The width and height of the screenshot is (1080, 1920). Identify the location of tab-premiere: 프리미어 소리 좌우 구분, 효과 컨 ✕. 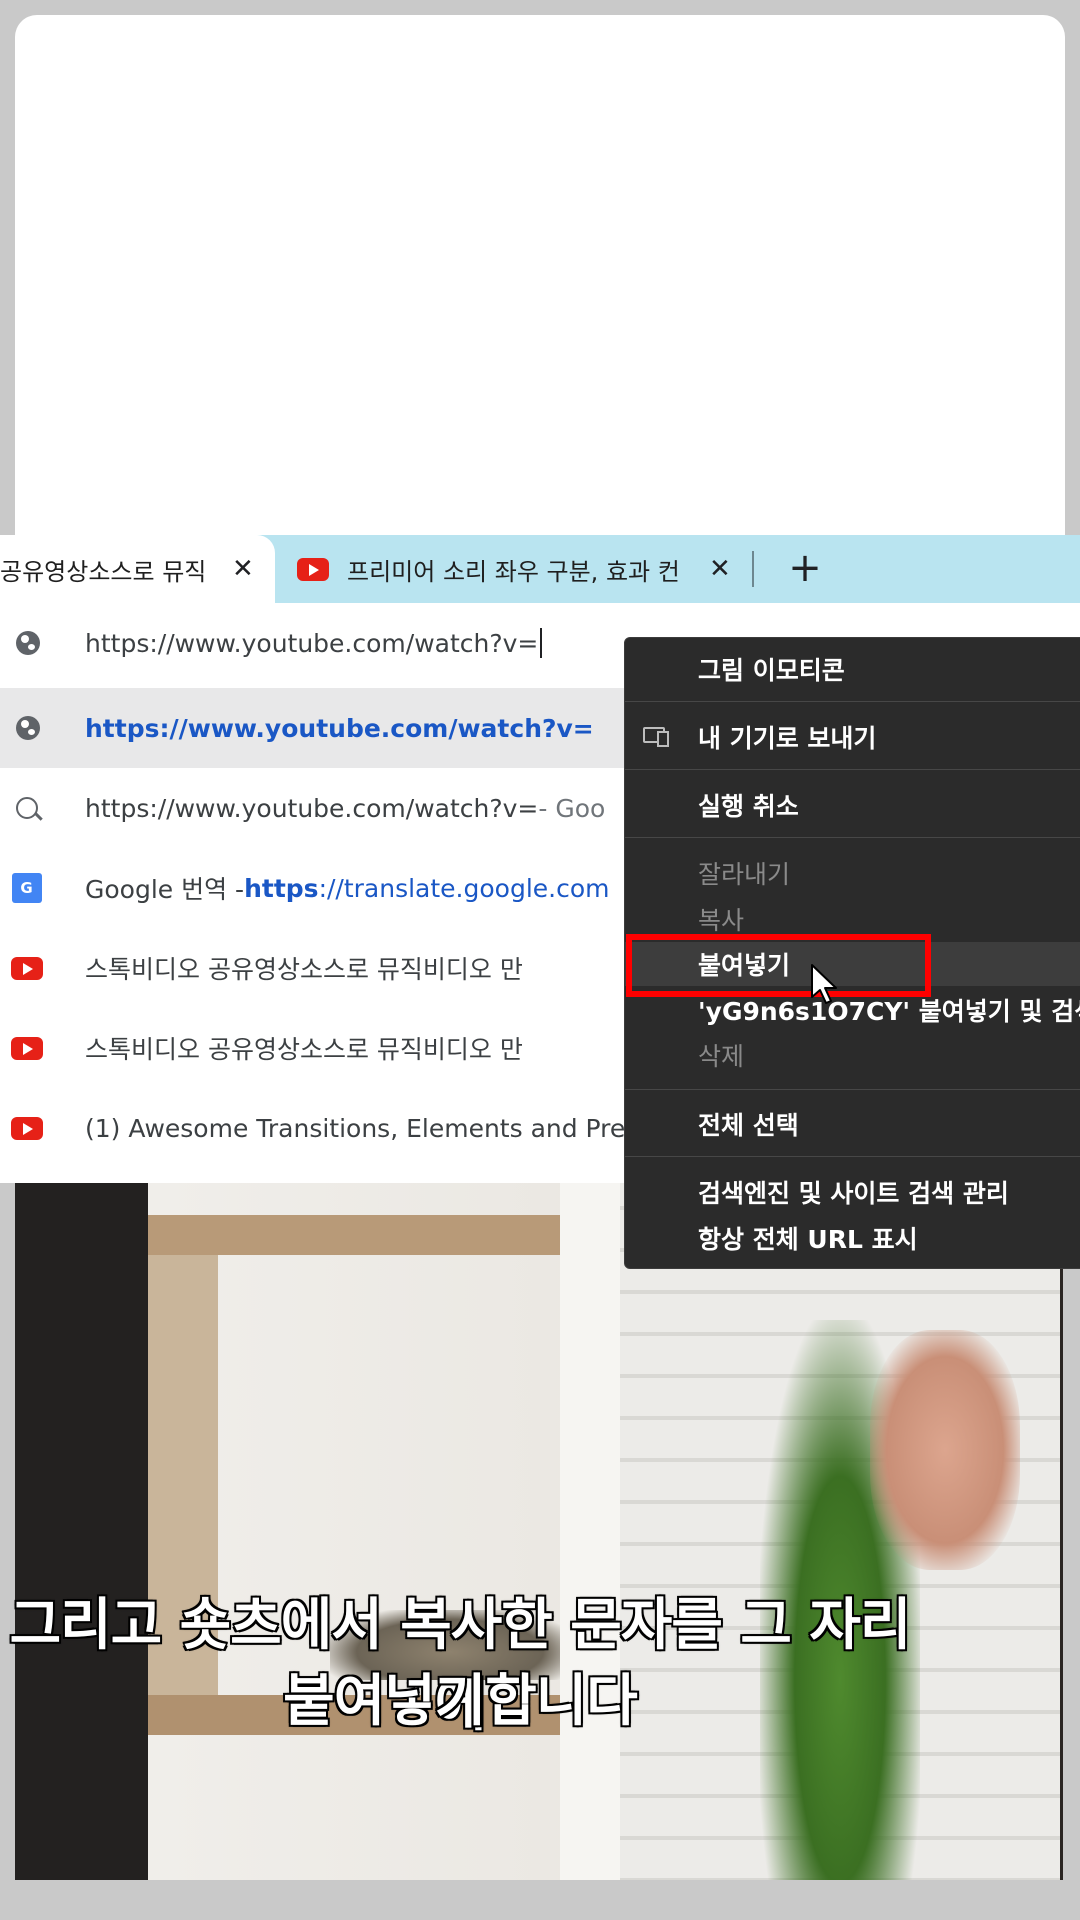
(517, 569).